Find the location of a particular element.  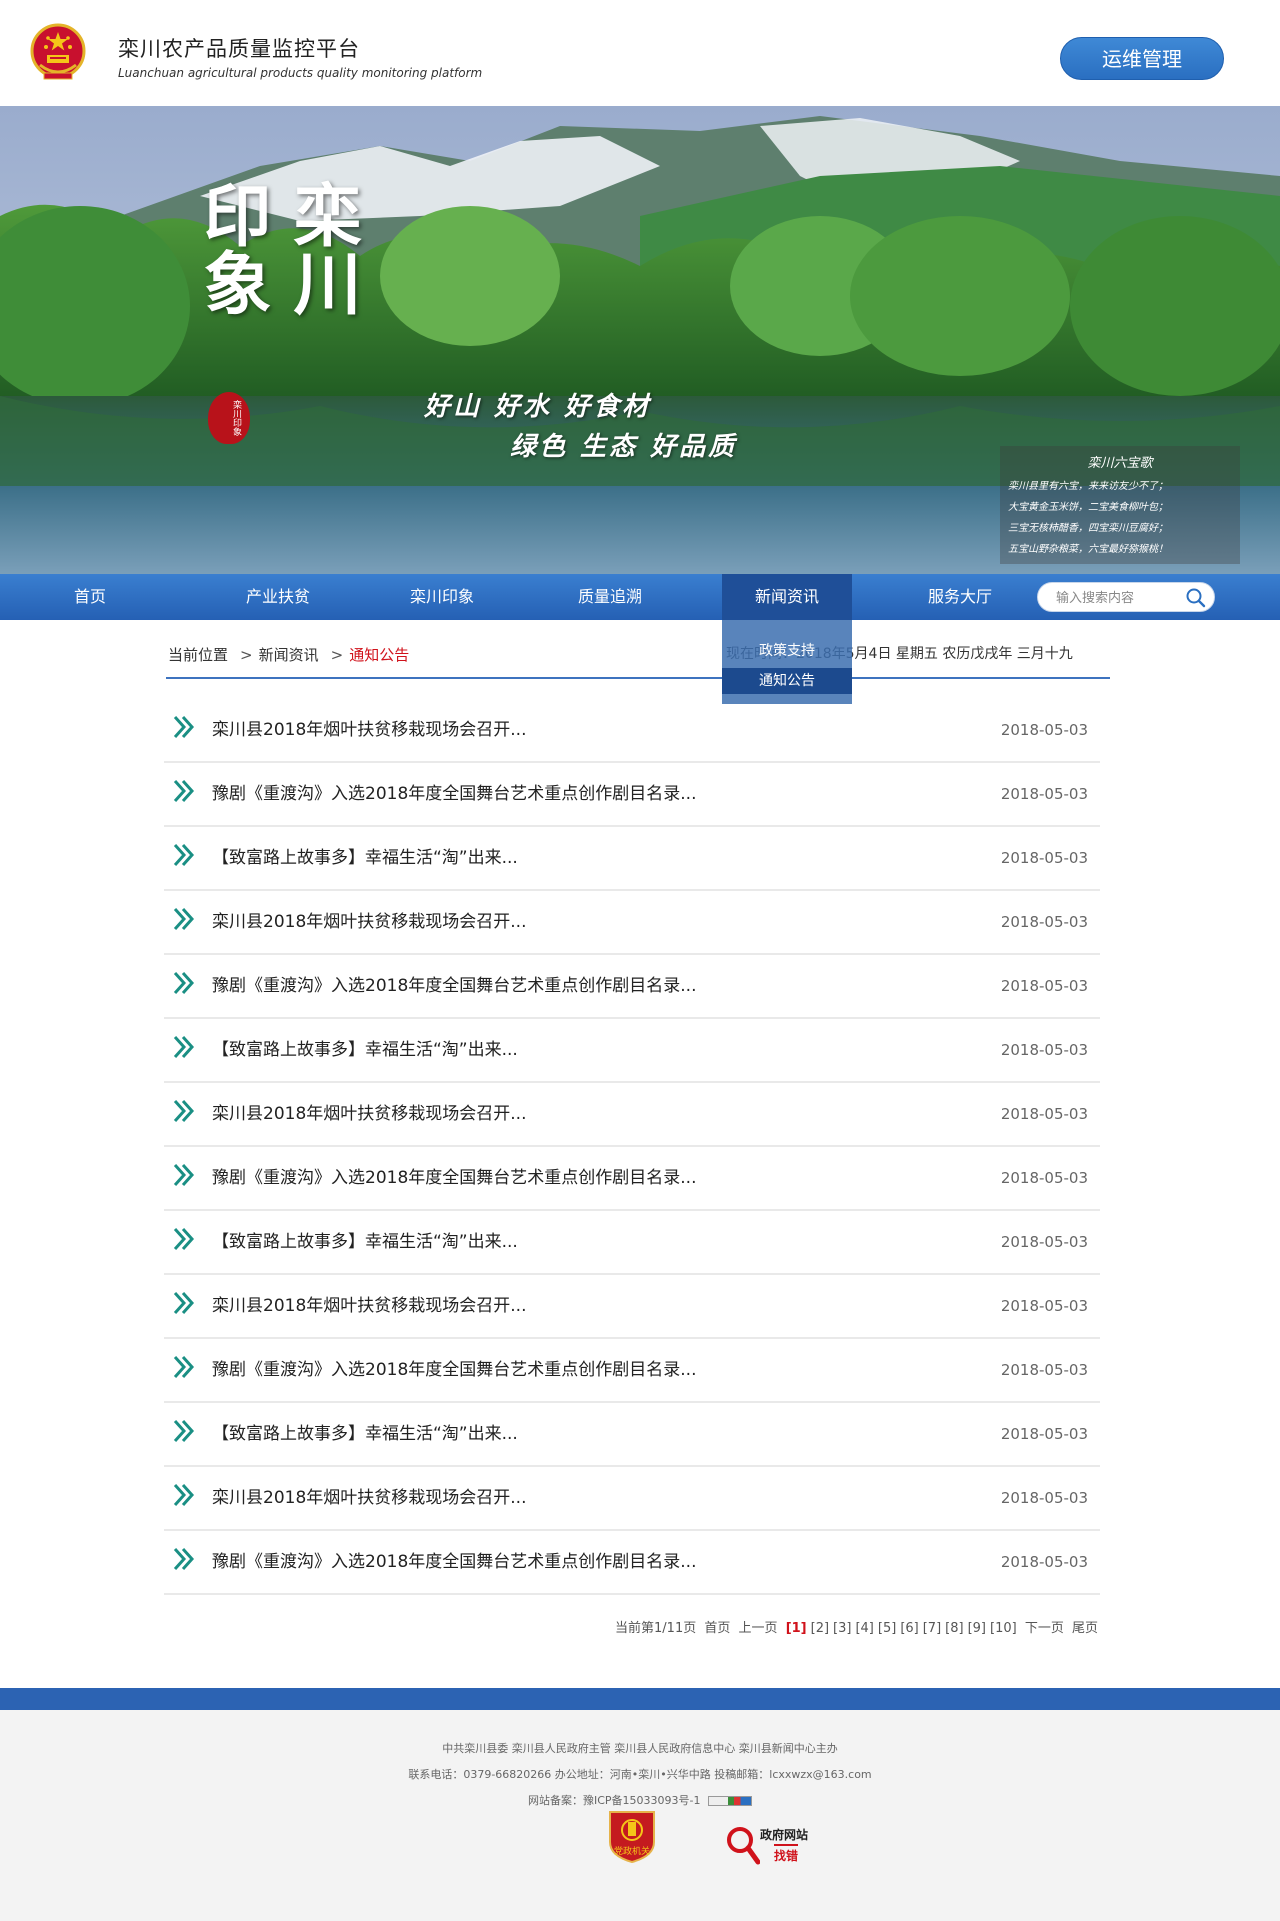

poem-line: 三宝无核柿醋香，四宝栾川豆腐好； is located at coordinates (1088, 528).